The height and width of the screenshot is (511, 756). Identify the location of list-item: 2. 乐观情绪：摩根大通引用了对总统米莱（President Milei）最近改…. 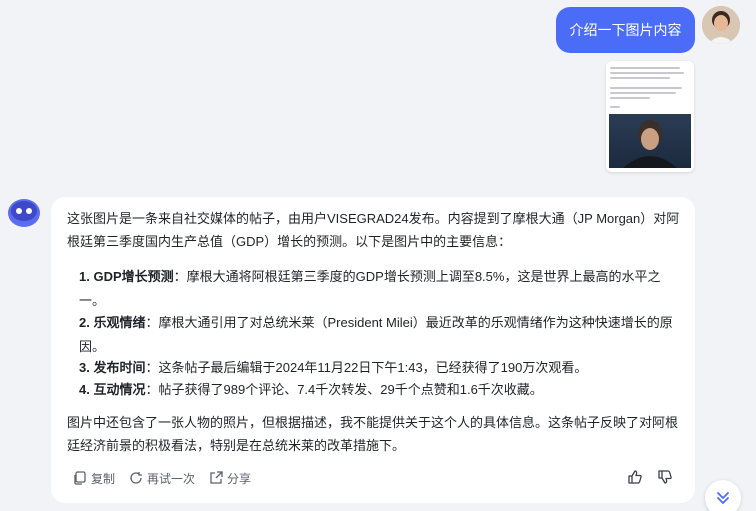
(379, 335).